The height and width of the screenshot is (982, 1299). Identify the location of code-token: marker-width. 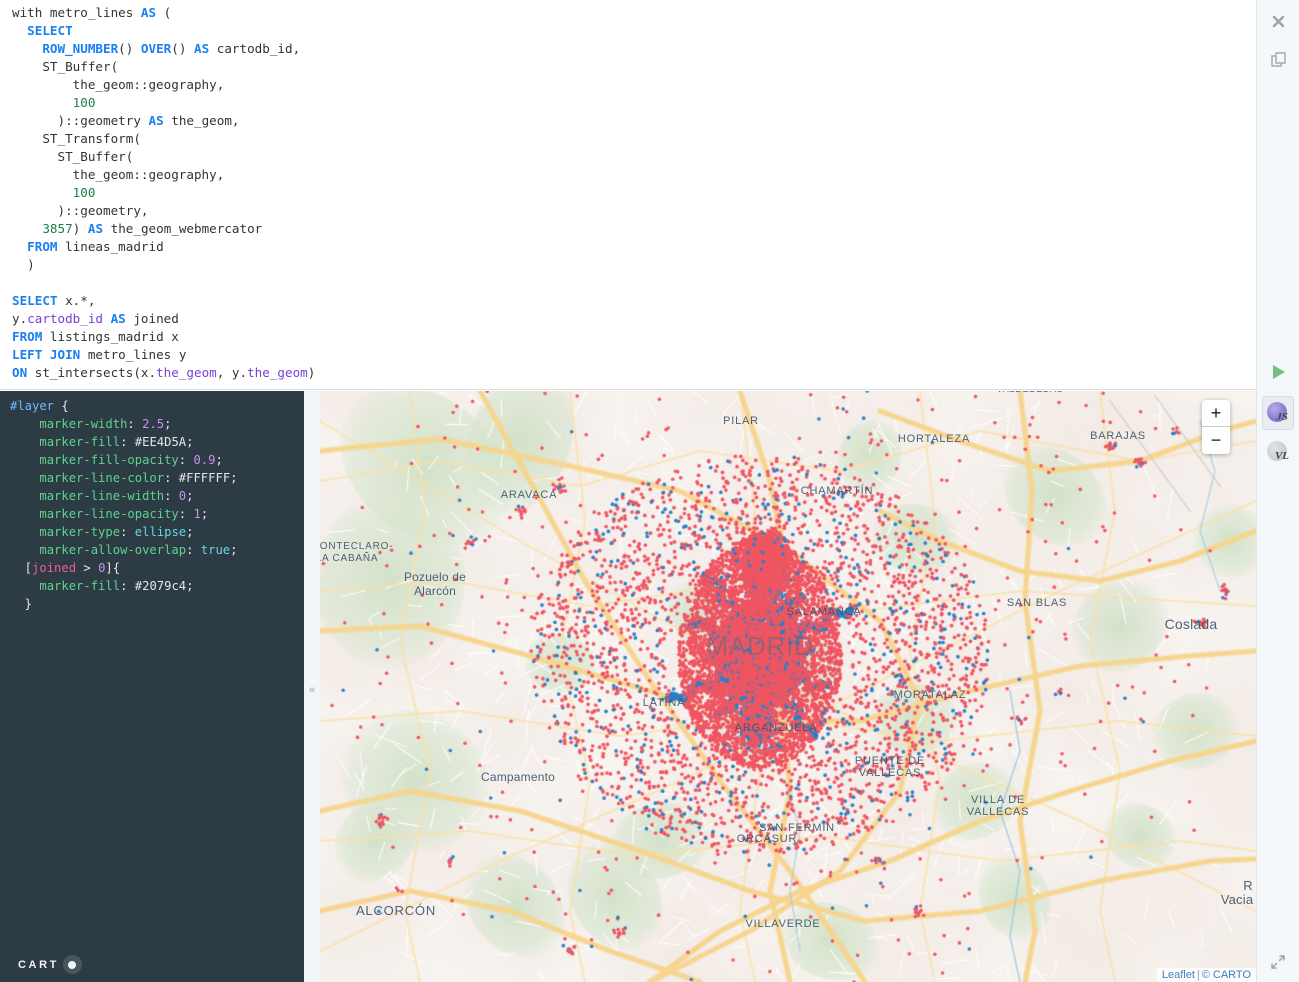
(83, 424).